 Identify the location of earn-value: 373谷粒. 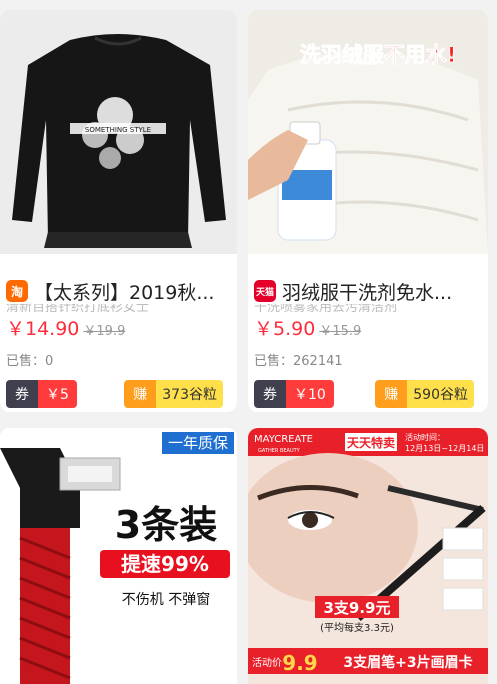
(189, 394).